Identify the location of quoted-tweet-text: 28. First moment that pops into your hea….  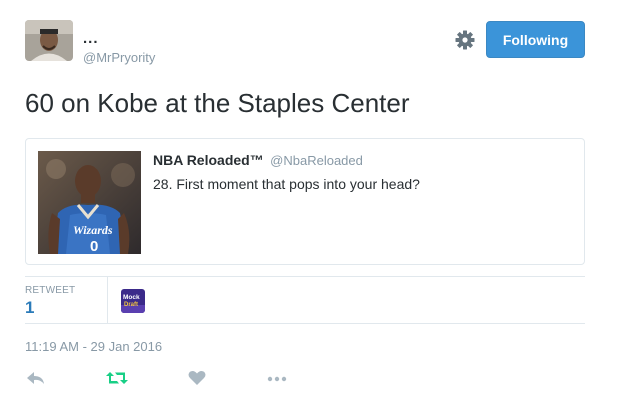
(286, 184).